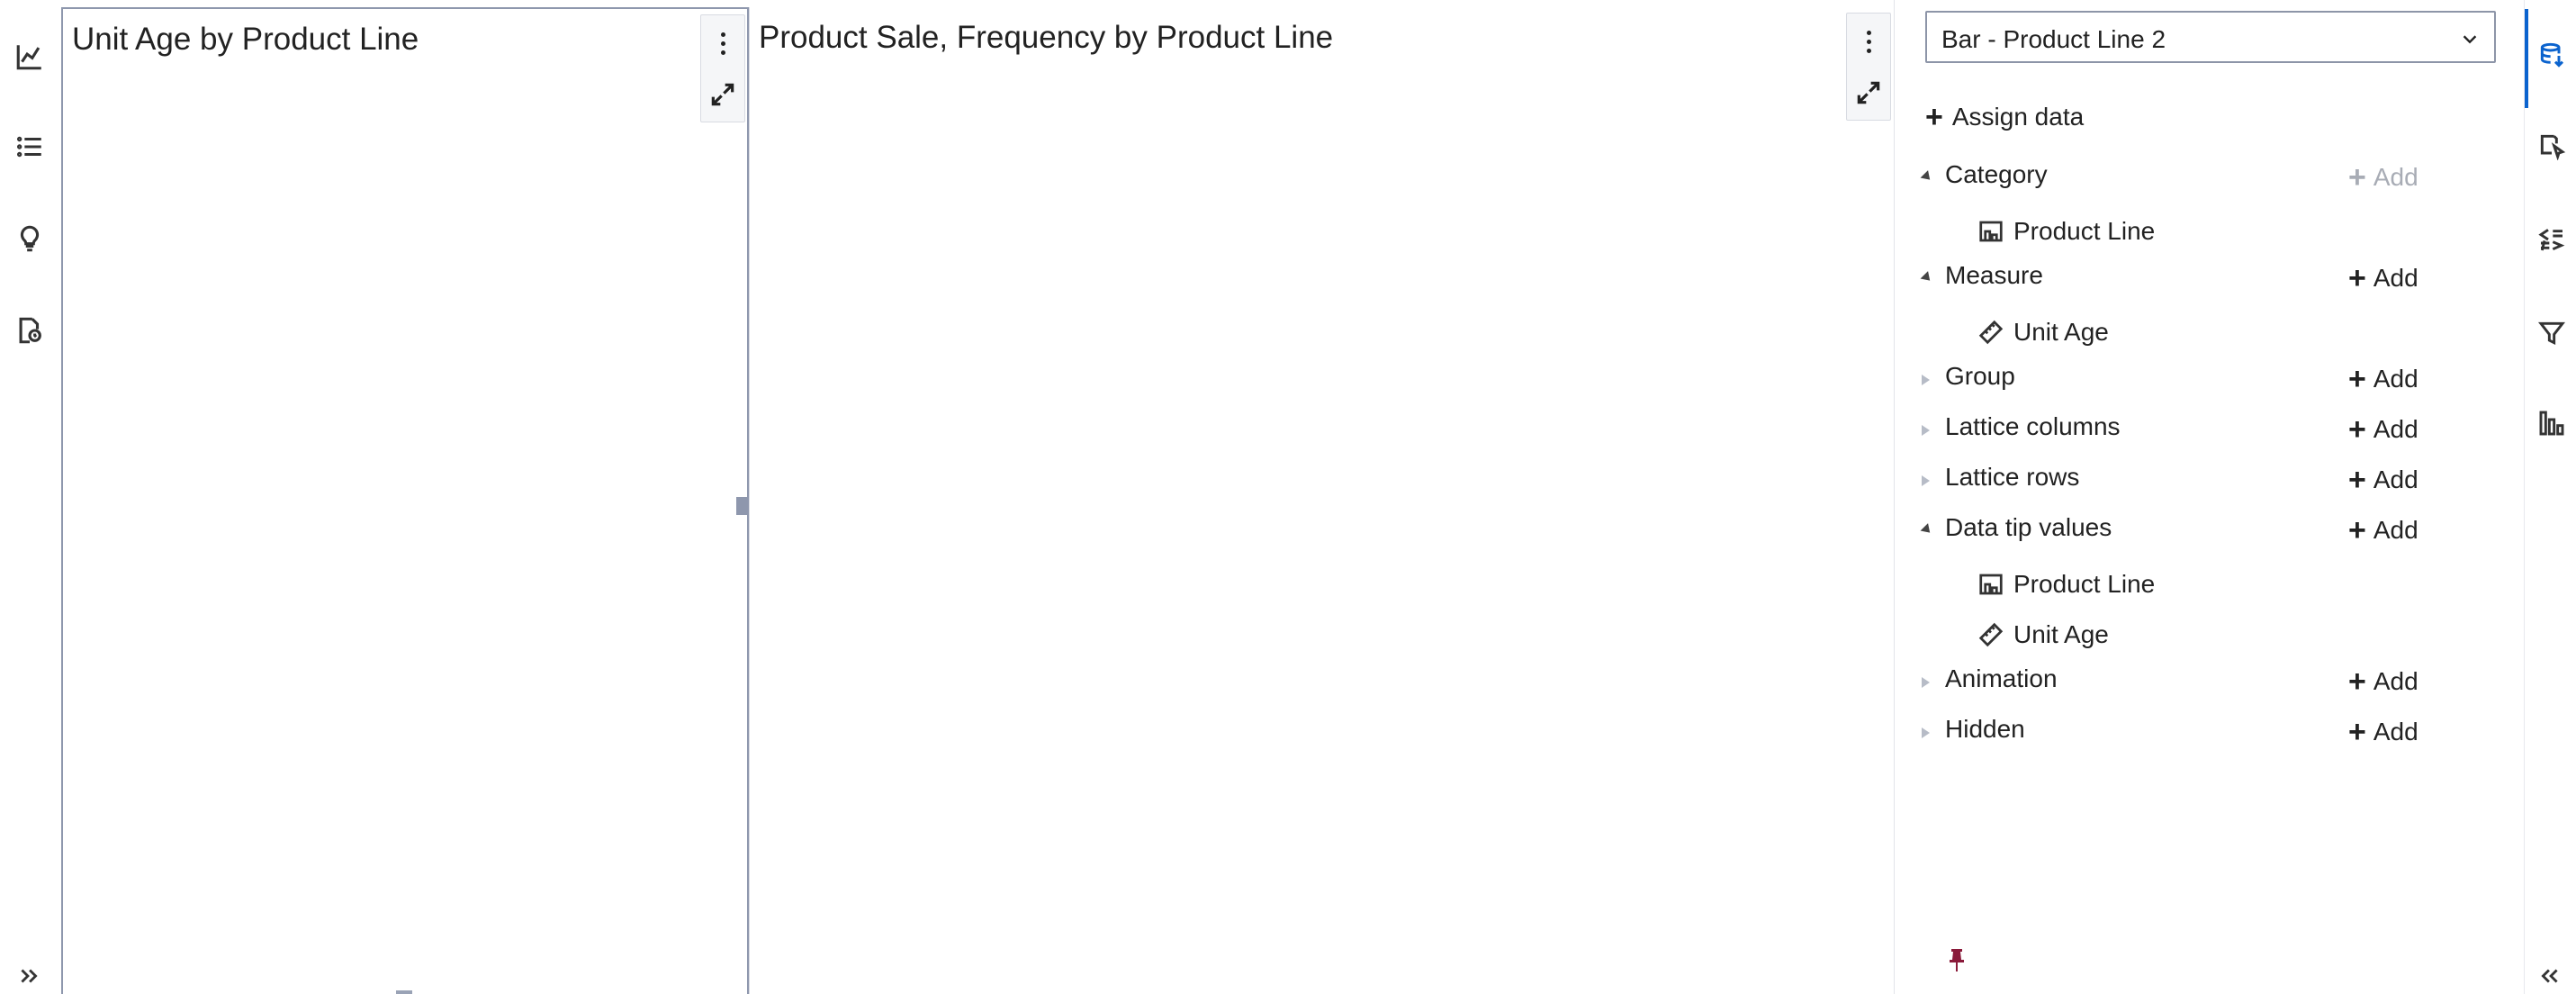 The height and width of the screenshot is (994, 2576). Describe the element at coordinates (2209, 280) in the screenshot. I see `role-measure: Measure + Add` at that location.